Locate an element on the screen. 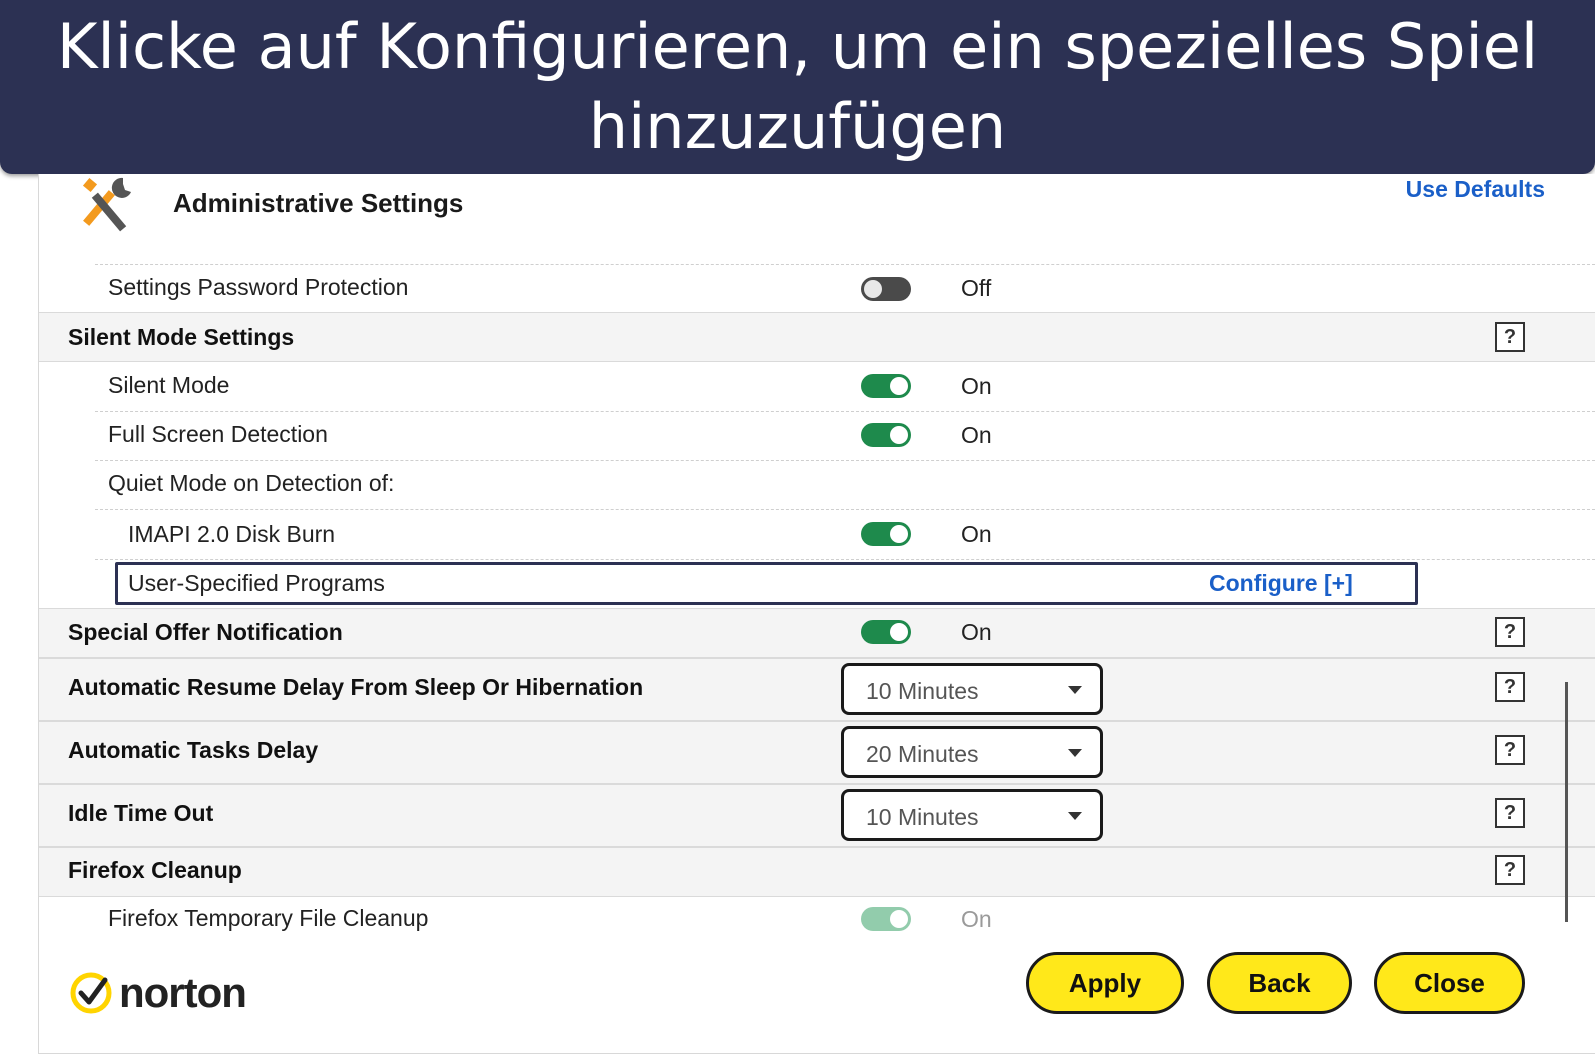 The width and height of the screenshot is (1595, 1059). admin-settings-title: Administrative Settings is located at coordinates (318, 203).